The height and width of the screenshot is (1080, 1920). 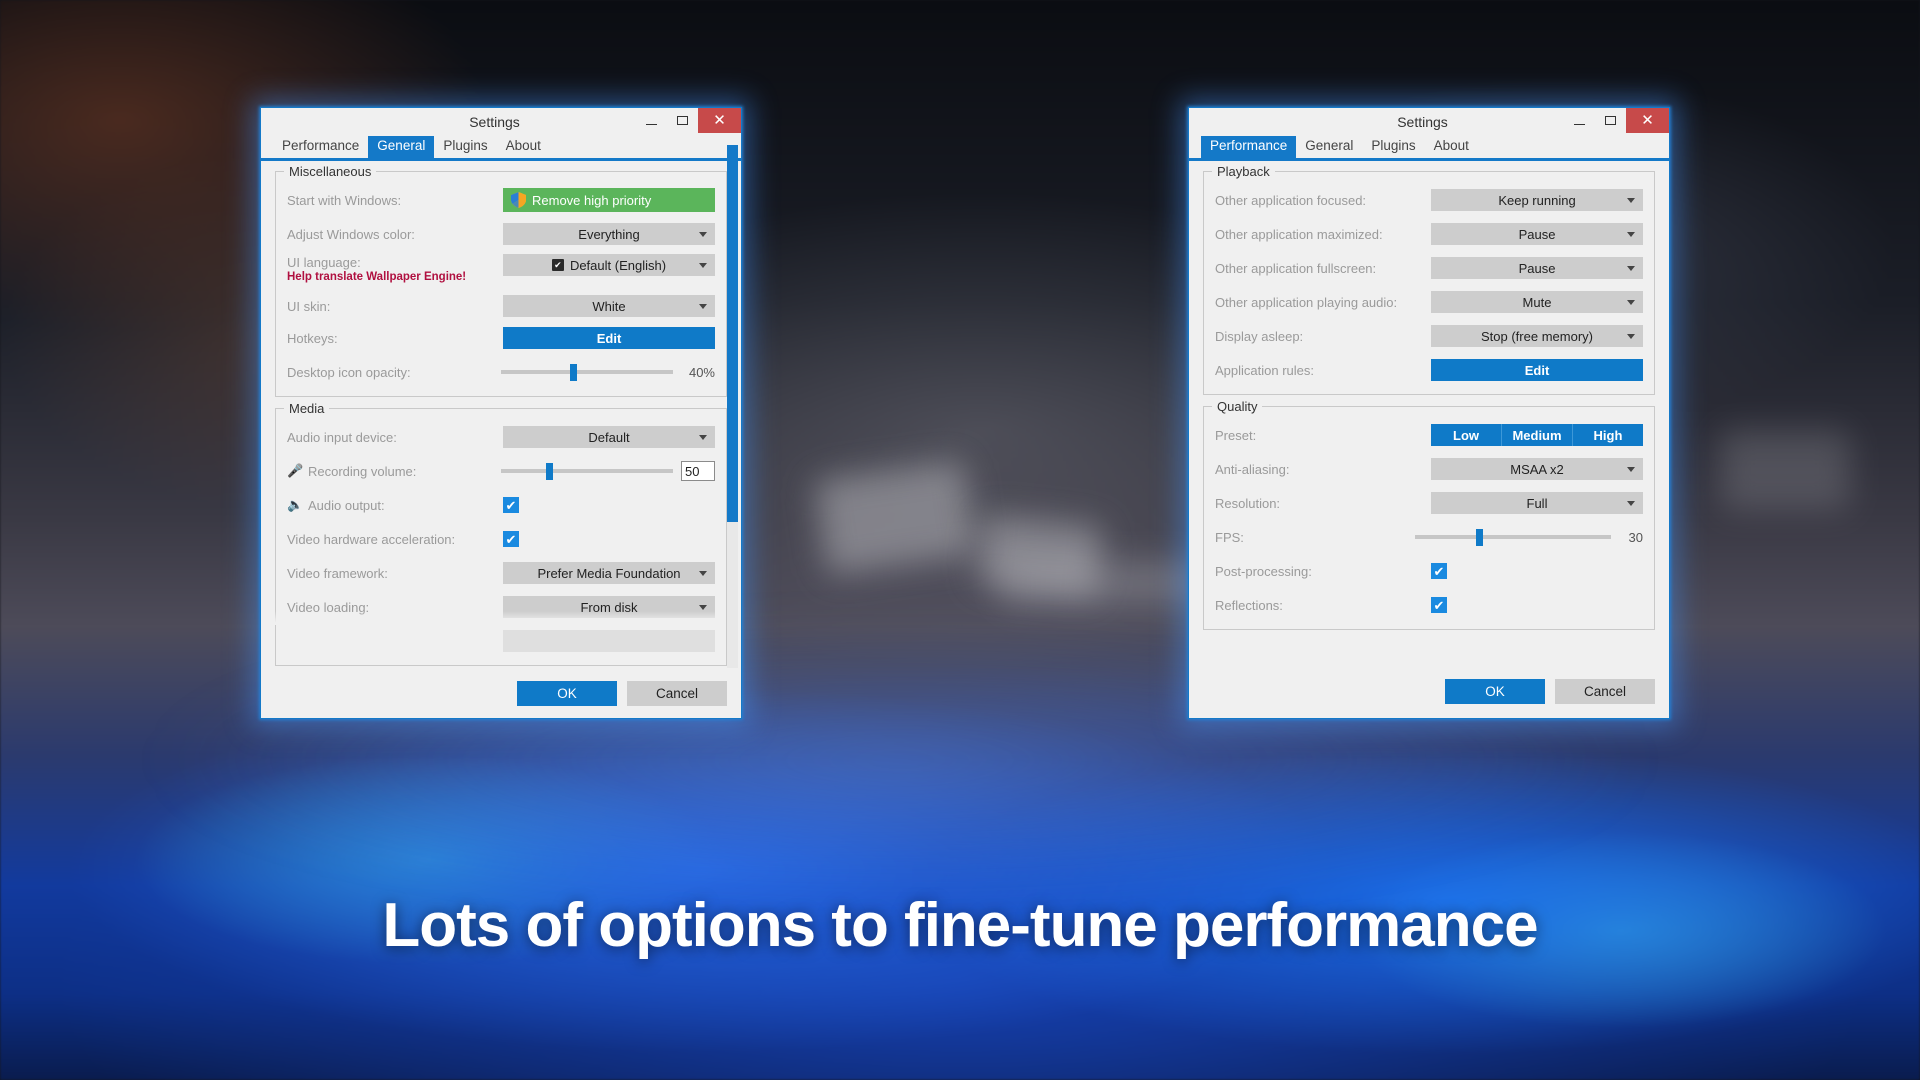 I want to click on row-audio-input-device: Audio input device: Default, so click(x=501, y=437).